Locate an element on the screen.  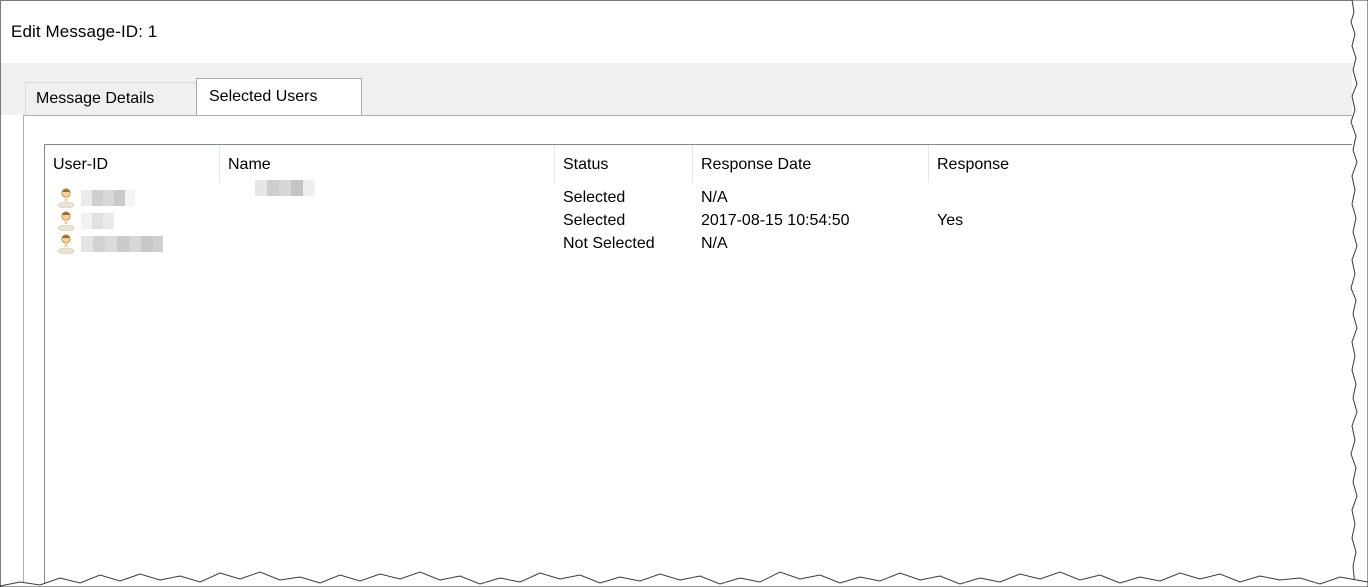
table-row: Selected N/A is located at coordinates (698, 194).